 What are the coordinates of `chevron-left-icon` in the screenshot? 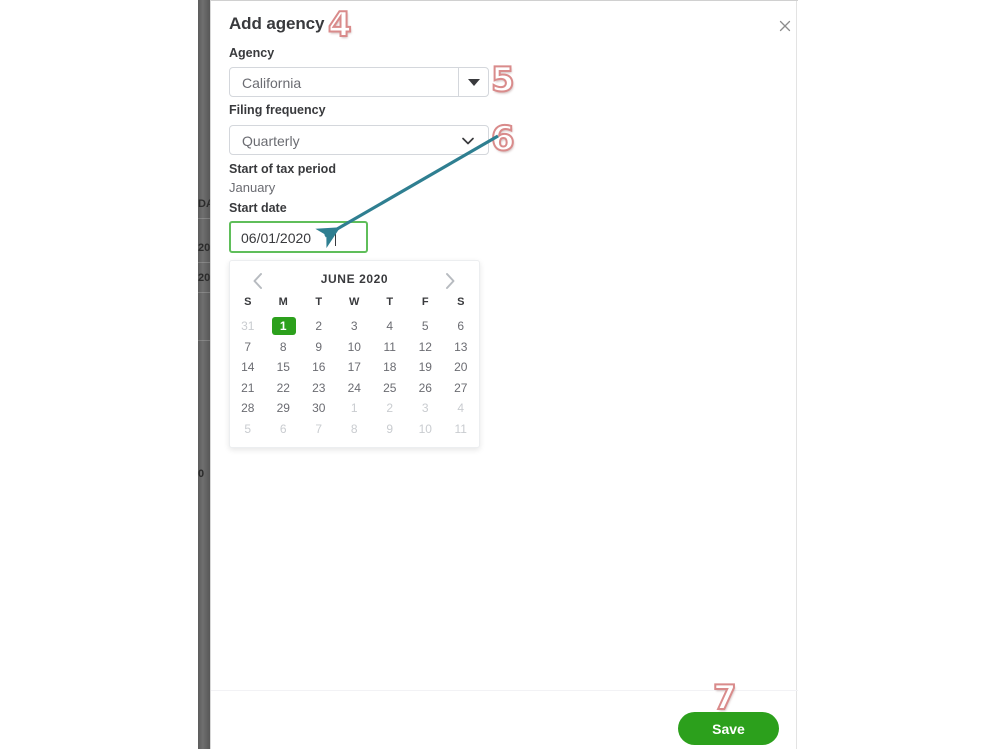 It's located at (258, 281).